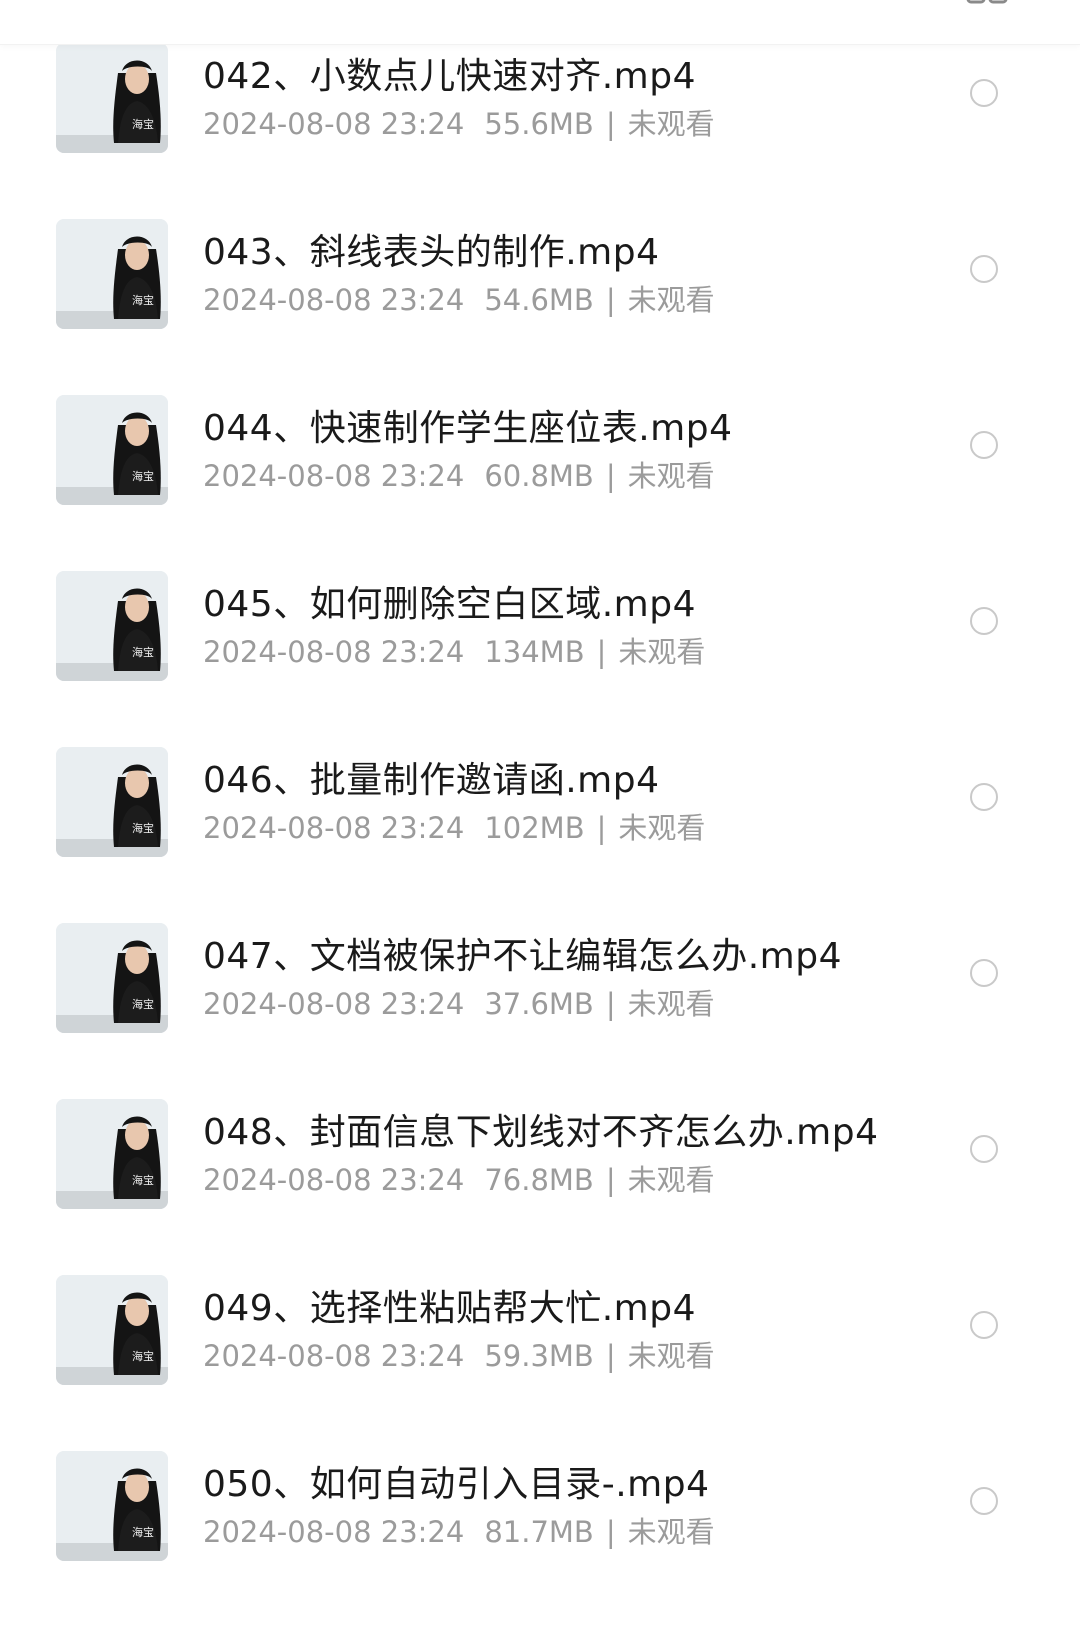 This screenshot has height=1627, width=1080. I want to click on file-size: 37.6MB, so click(539, 1004).